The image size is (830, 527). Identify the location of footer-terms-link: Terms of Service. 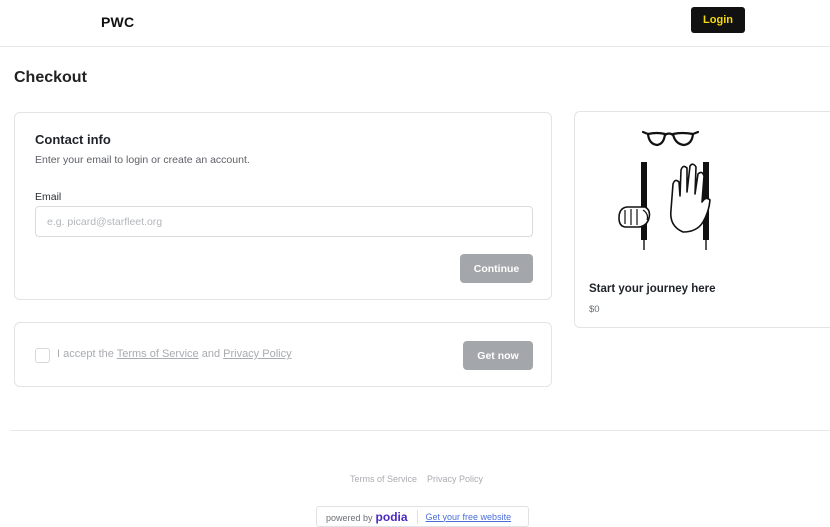
(383, 479).